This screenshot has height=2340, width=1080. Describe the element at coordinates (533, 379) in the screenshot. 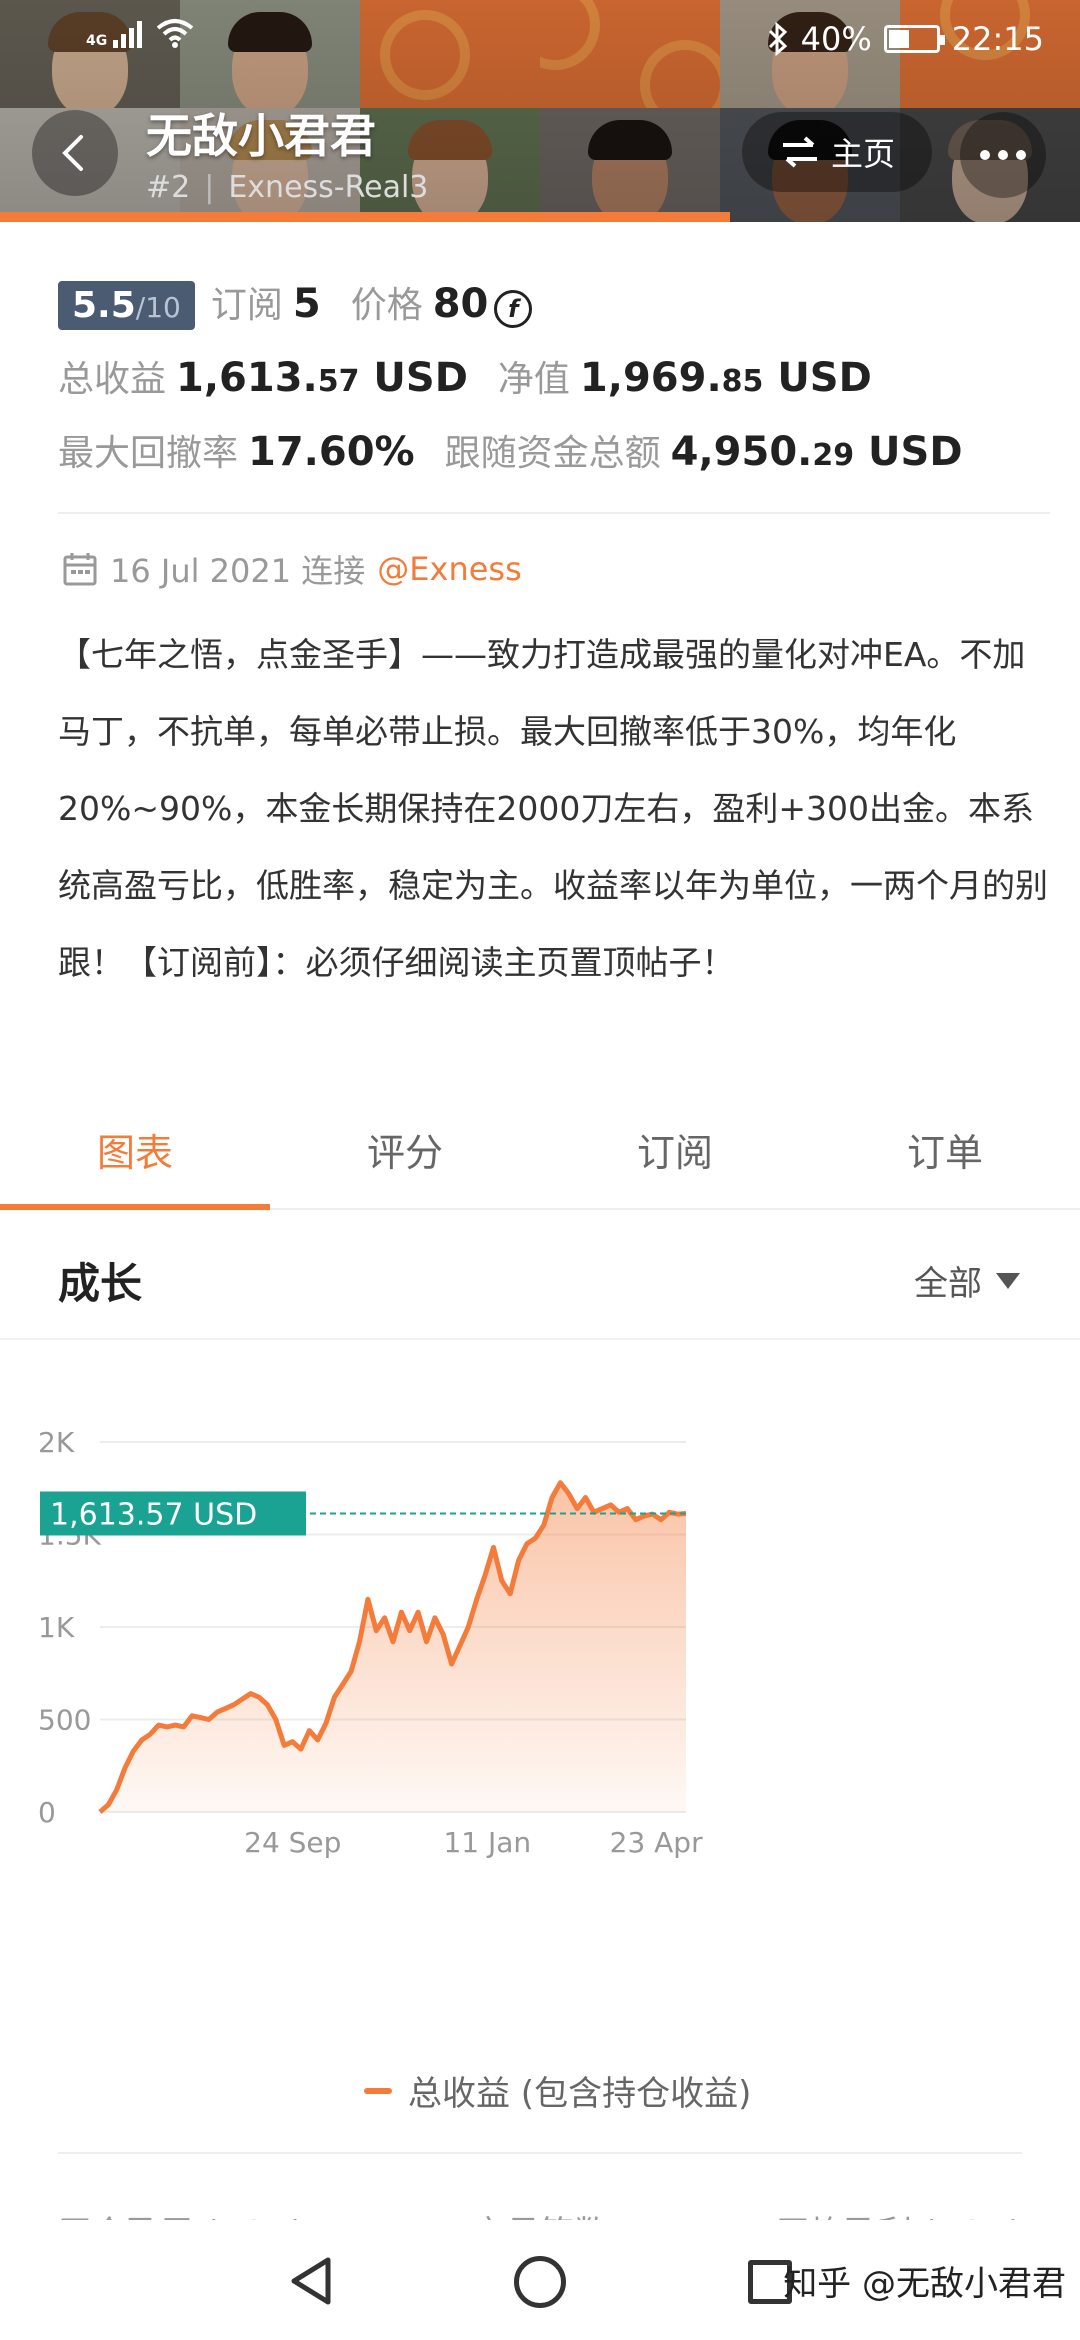

I see `equity-label: 净值` at that location.